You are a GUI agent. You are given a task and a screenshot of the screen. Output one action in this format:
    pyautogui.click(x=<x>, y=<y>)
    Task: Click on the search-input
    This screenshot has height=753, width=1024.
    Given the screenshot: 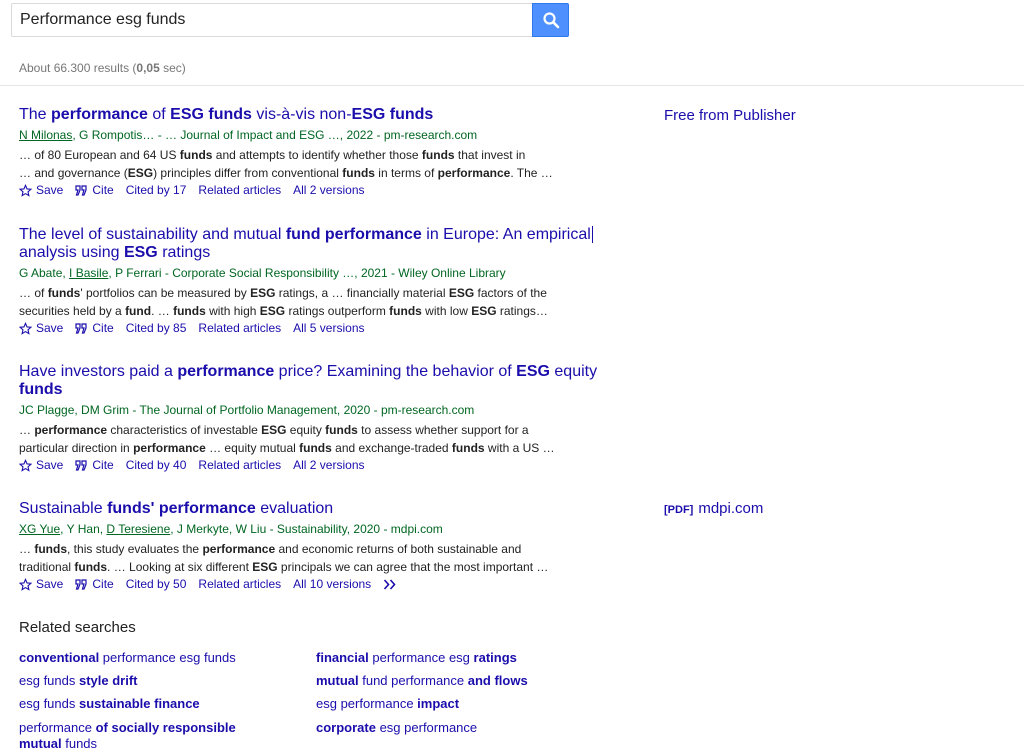 What is the action you would take?
    pyautogui.click(x=272, y=20)
    